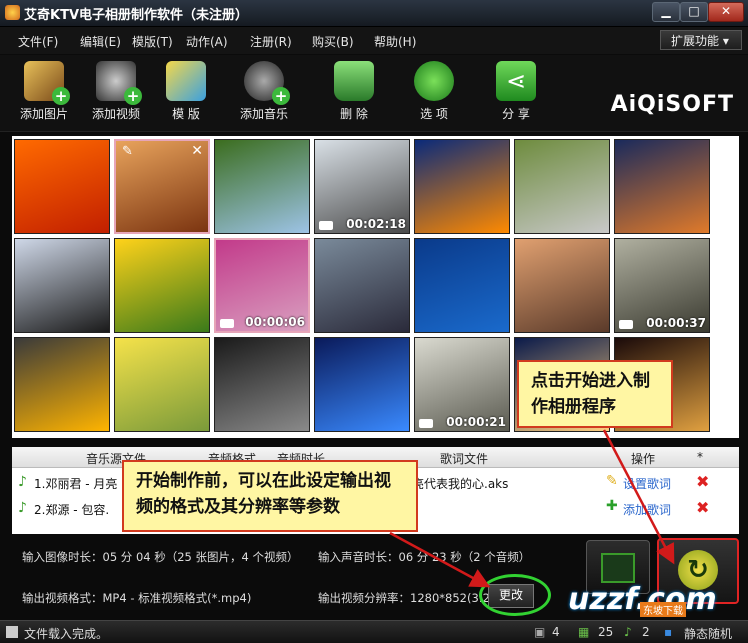  What do you see at coordinates (374, 631) in the screenshot?
I see `status-bar: 文件载入完成。 ▣ 4 ▦ 25 ♪ 2 ▪ 静态随机` at bounding box center [374, 631].